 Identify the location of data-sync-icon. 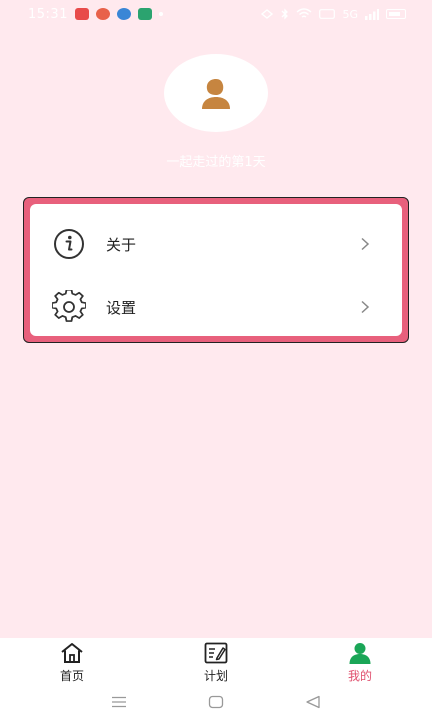
(267, 14).